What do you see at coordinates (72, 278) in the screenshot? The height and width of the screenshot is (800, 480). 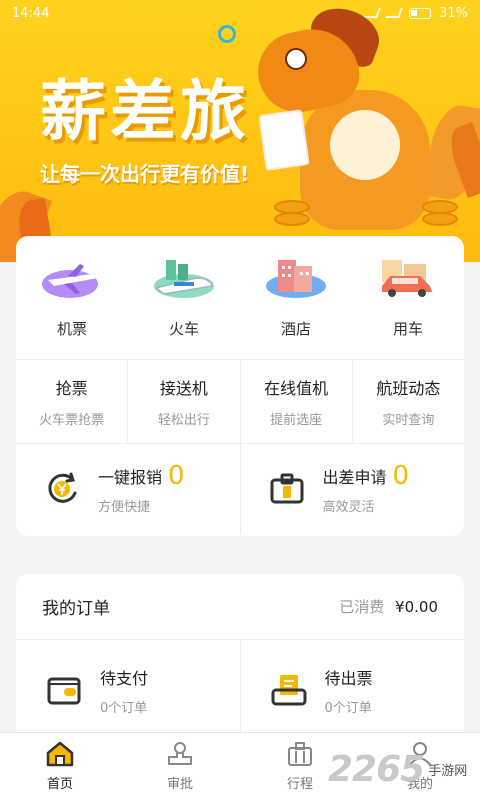 I see `airplane-icon` at bounding box center [72, 278].